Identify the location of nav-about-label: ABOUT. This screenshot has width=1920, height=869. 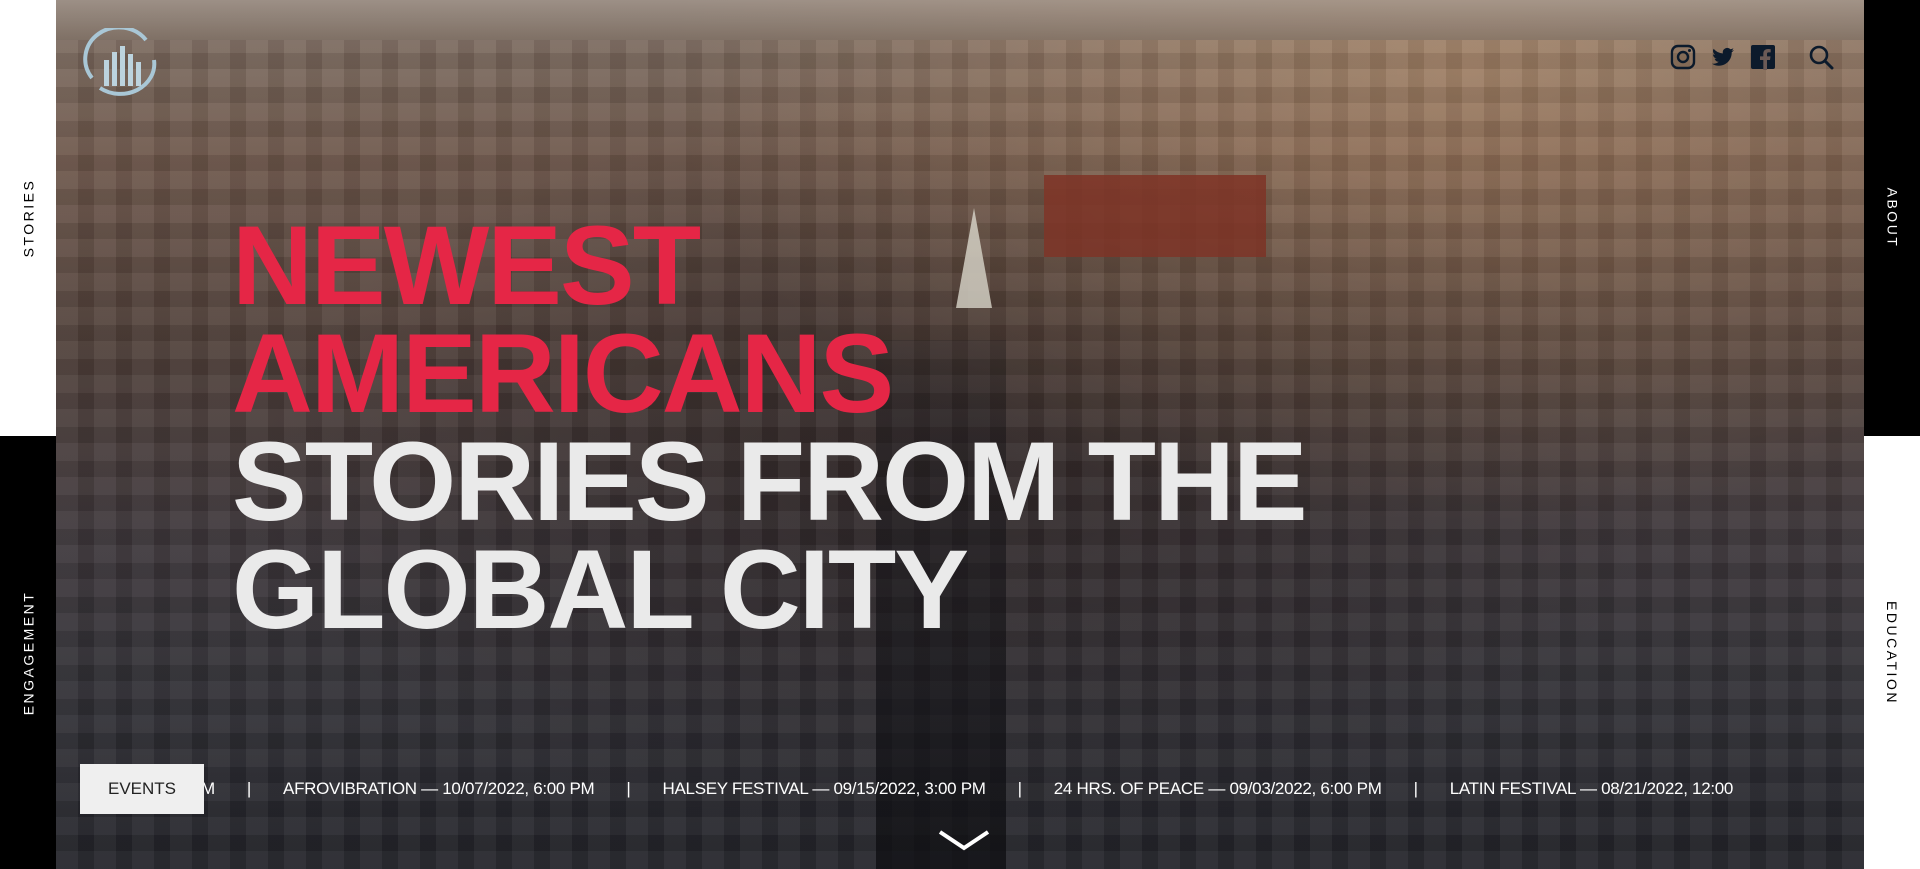
(1892, 218).